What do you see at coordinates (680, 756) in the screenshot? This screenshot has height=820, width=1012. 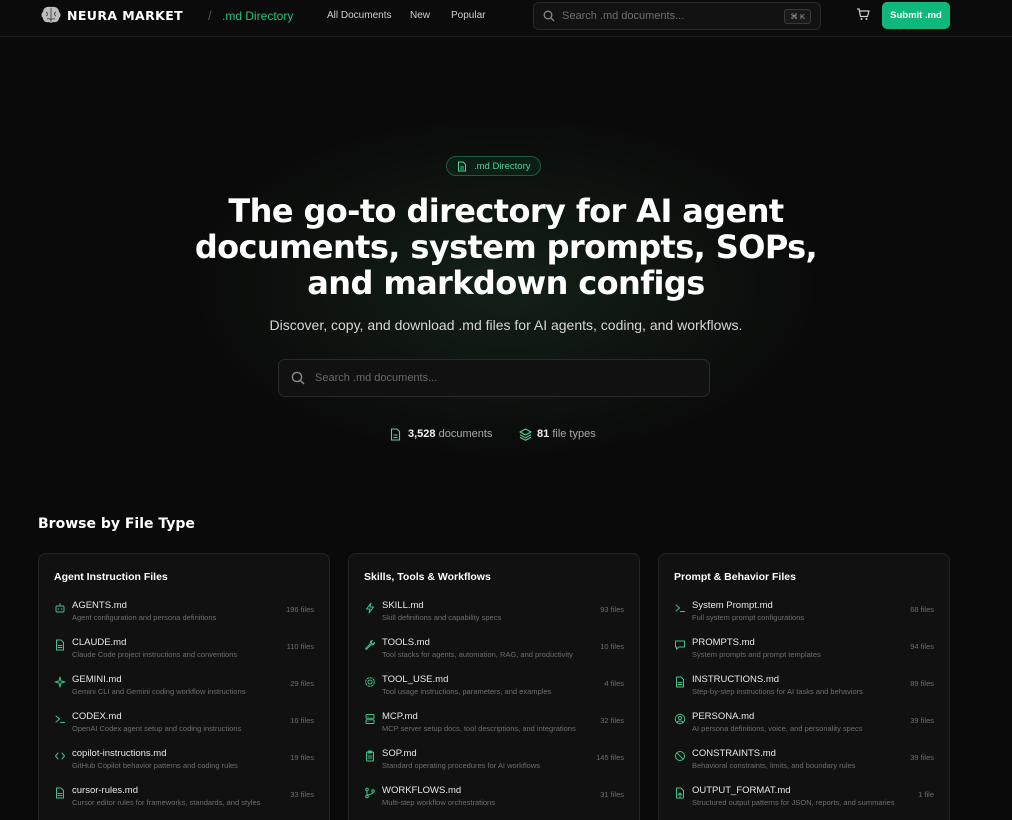 I see `ban-icon` at bounding box center [680, 756].